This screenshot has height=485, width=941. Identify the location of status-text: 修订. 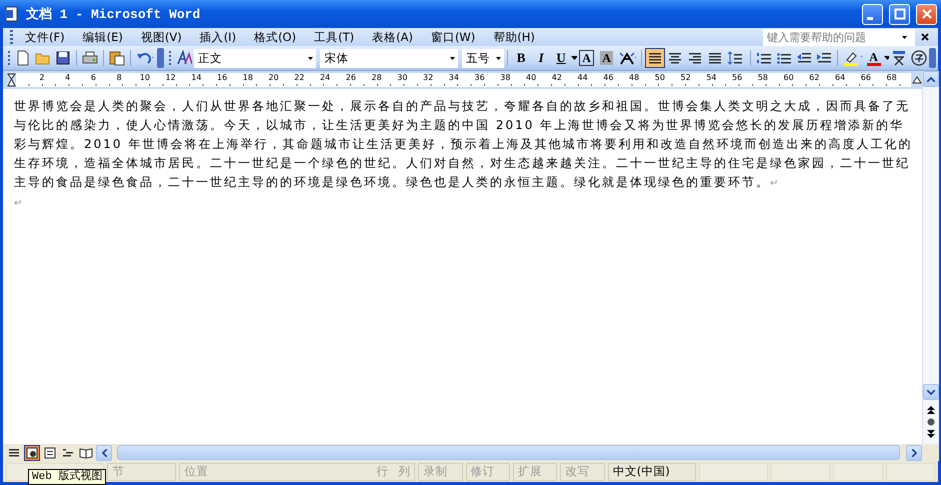
(482, 471).